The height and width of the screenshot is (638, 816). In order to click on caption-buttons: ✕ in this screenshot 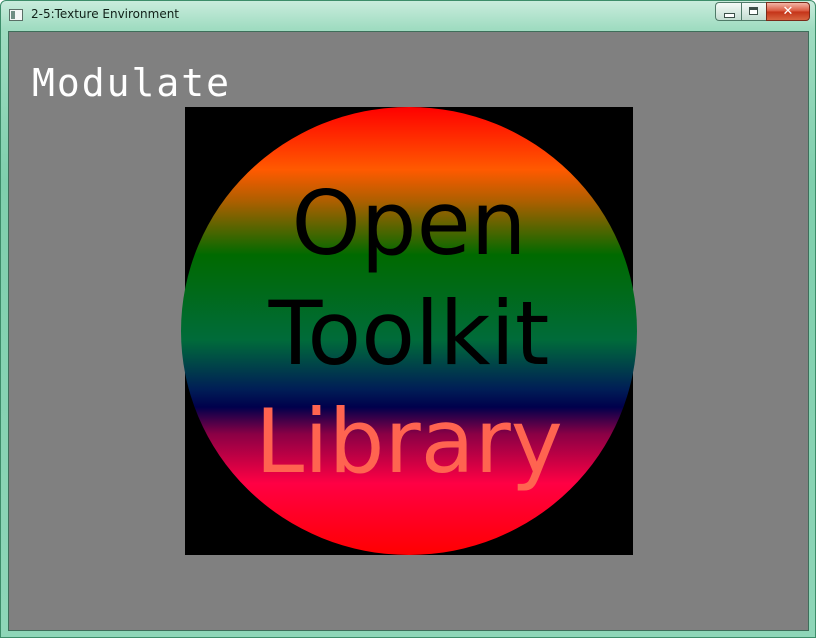, I will do `click(762, 11)`.